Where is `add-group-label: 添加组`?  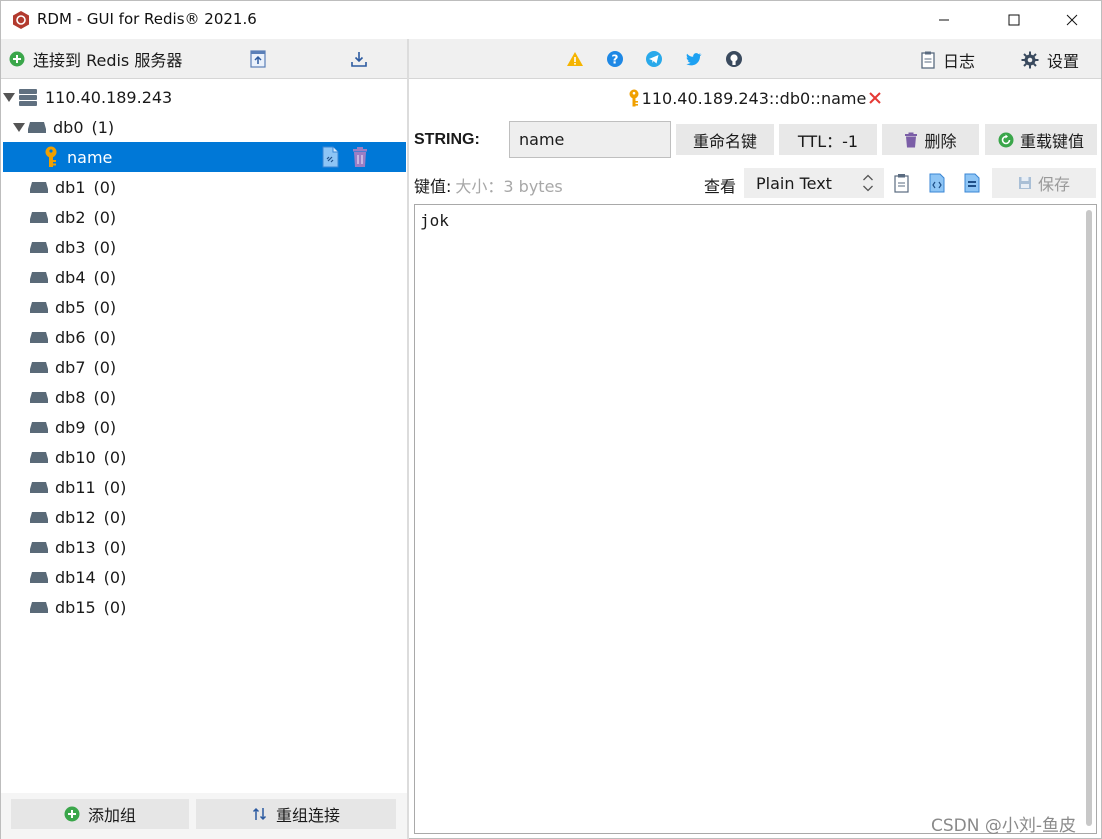 add-group-label: 添加组 is located at coordinates (111, 815).